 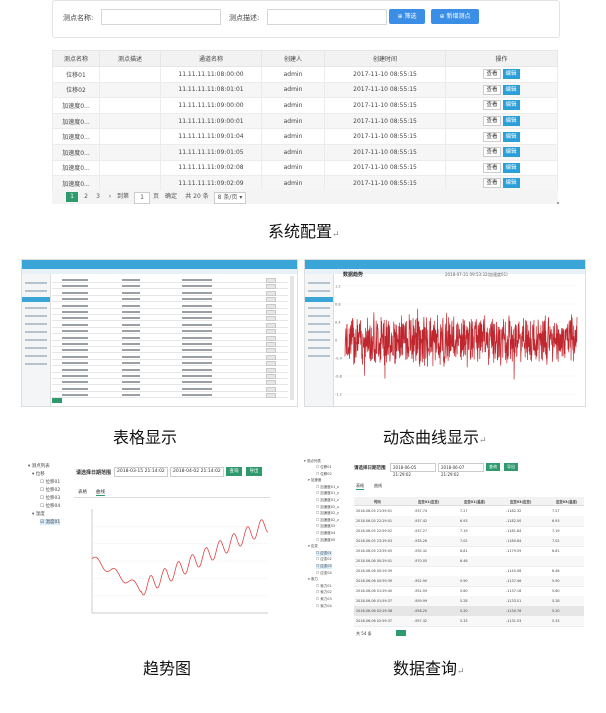 I want to click on tree-group-displacement: ▾ 位移, so click(x=38, y=474).